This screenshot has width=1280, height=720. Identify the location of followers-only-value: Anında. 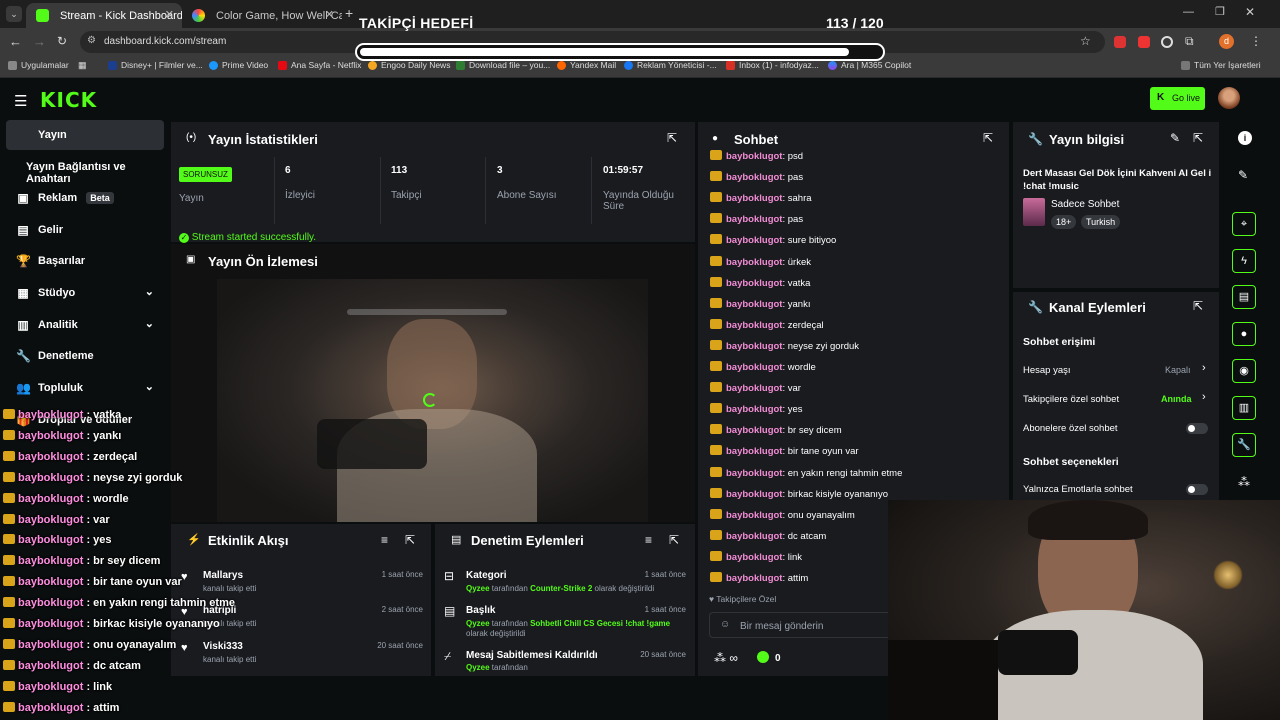
(1176, 399).